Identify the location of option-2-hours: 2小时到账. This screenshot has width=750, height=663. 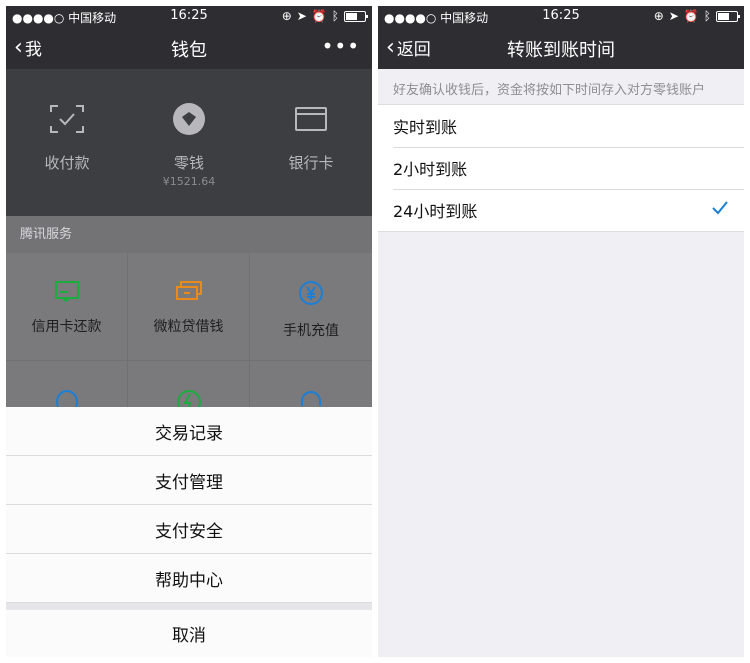
(561, 168).